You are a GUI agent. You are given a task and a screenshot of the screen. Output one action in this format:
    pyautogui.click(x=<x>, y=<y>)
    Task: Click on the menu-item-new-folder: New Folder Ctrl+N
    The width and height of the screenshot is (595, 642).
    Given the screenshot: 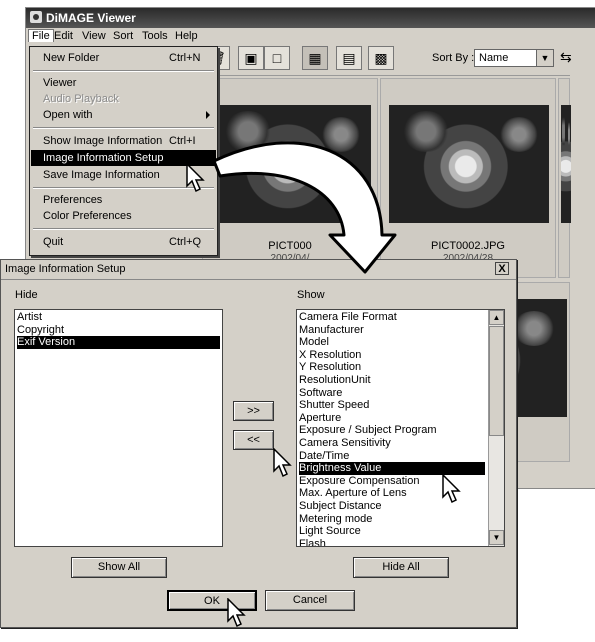 What is the action you would take?
    pyautogui.click(x=123, y=58)
    